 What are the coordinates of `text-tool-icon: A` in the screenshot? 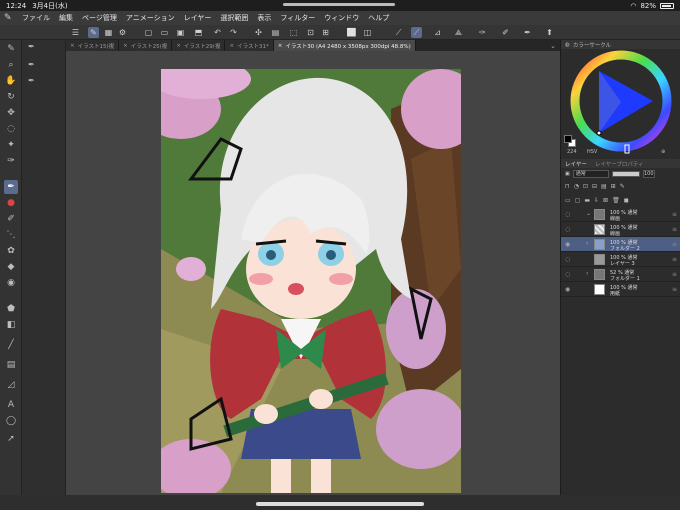 It's located at (11, 405).